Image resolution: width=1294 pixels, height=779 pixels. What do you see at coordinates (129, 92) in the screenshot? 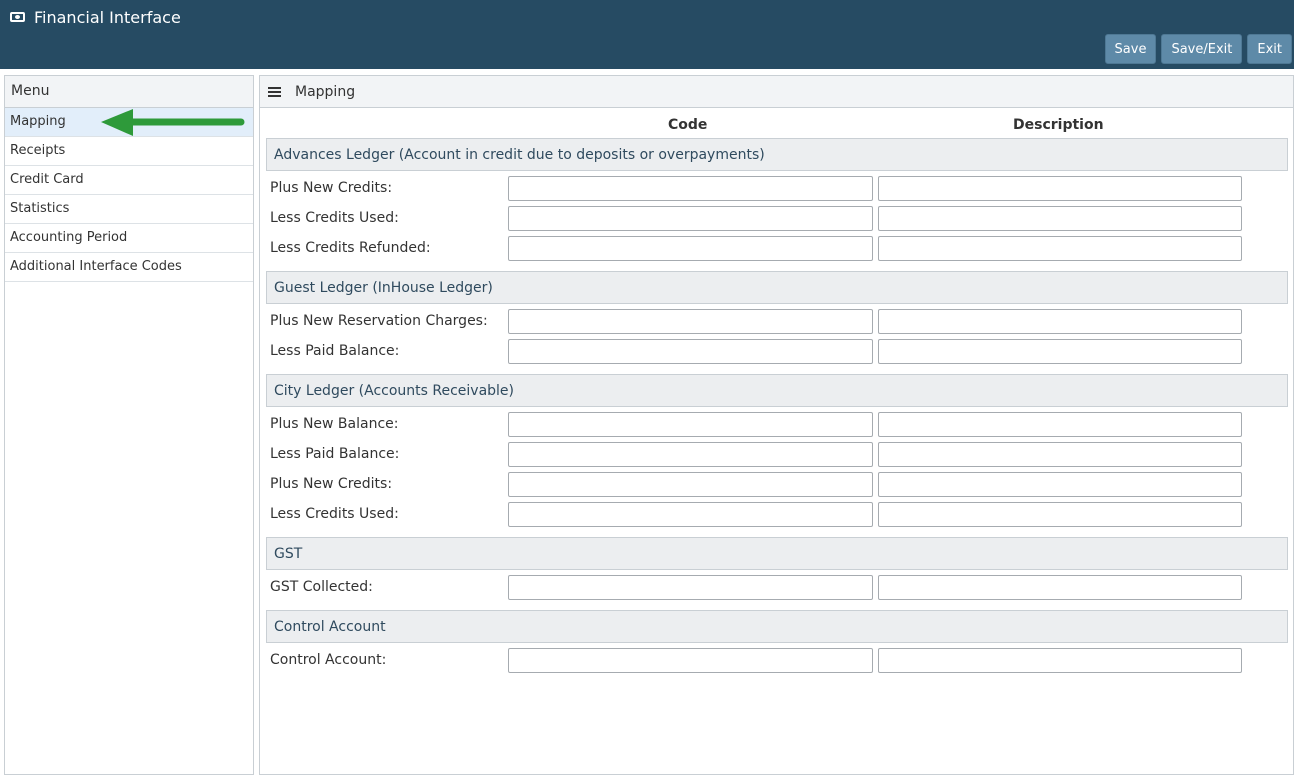
I see `sidebar-title: Menu` at bounding box center [129, 92].